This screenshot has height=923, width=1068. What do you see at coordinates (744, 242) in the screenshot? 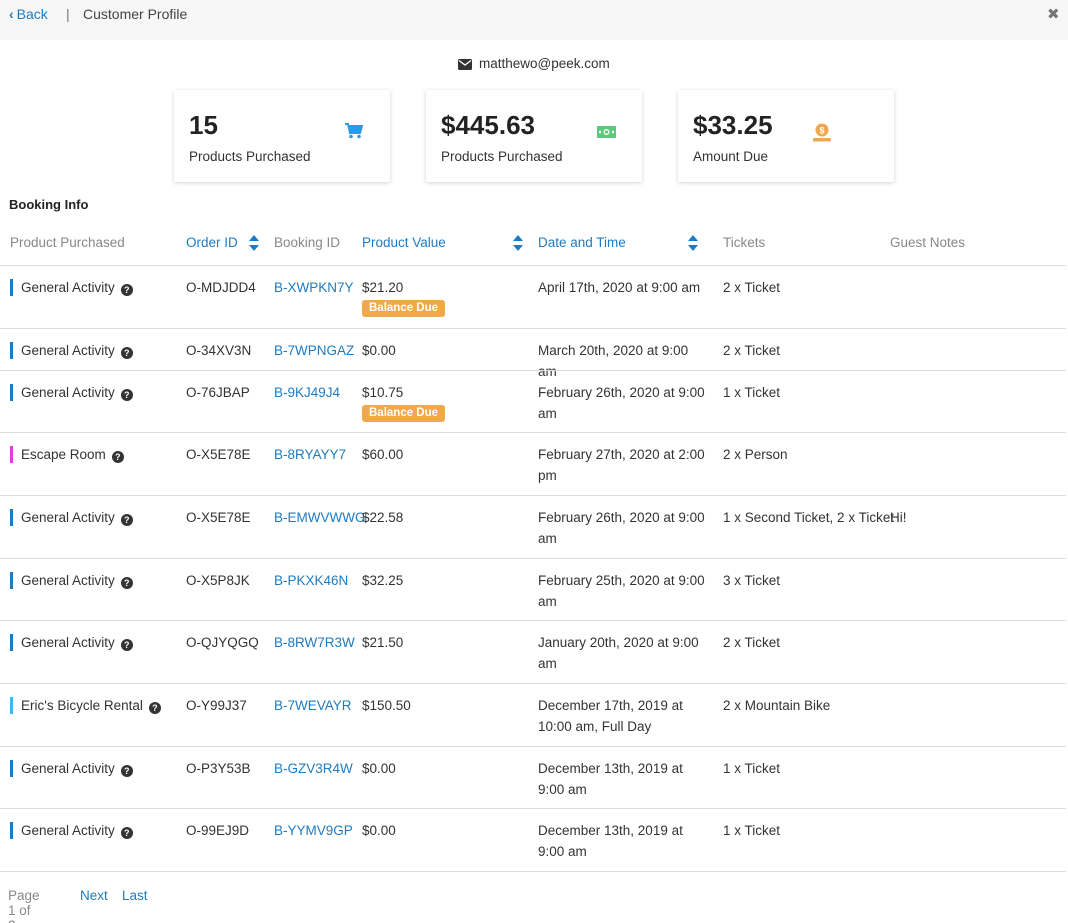
I see `column-header-tickets: Tickets` at bounding box center [744, 242].